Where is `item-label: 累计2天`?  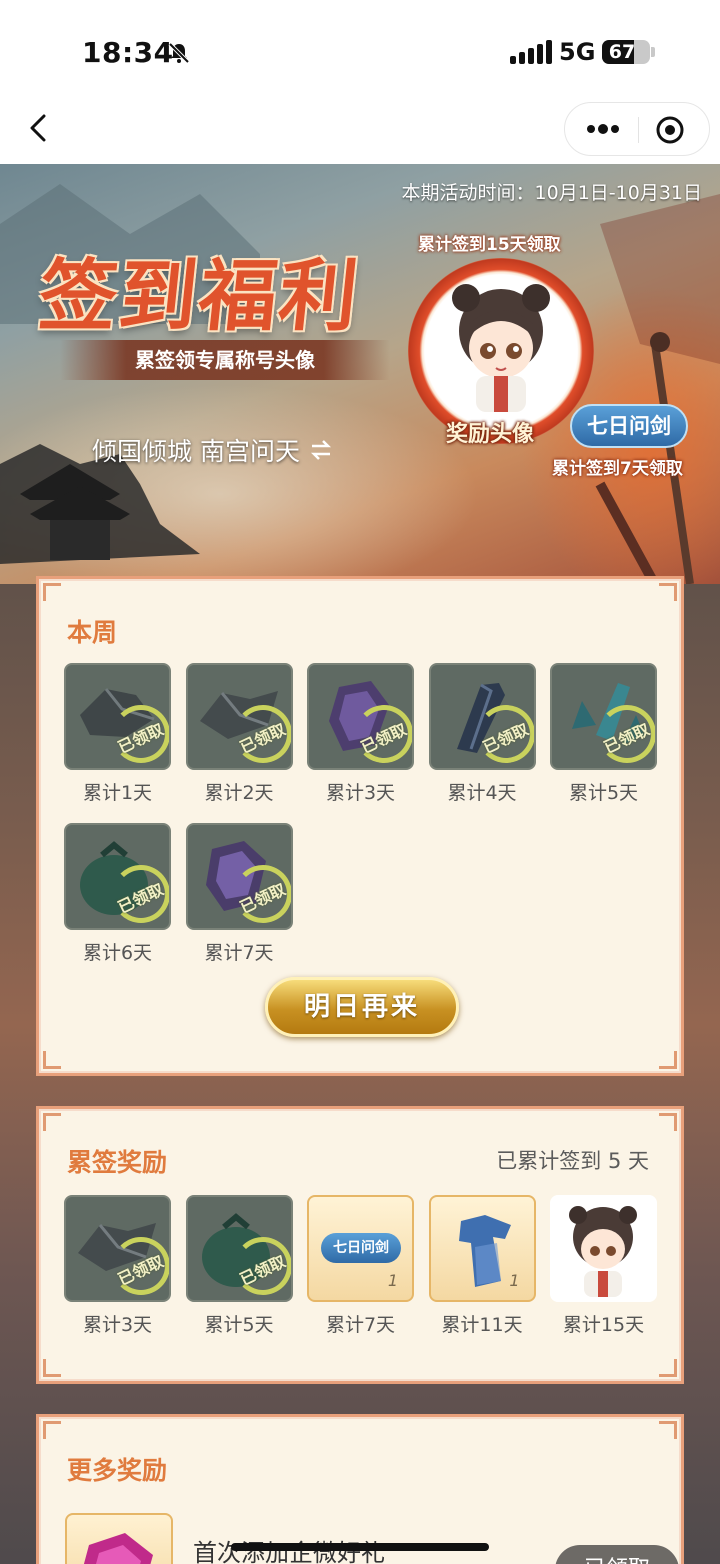
item-label: 累计2天 is located at coordinates (239, 793).